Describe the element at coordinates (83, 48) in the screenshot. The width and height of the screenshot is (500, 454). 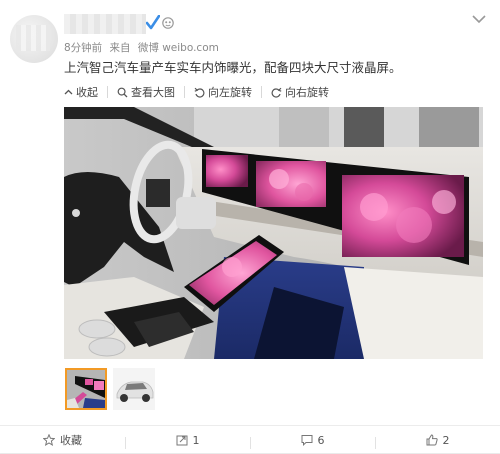
I see `post-time: 8分钟前` at that location.